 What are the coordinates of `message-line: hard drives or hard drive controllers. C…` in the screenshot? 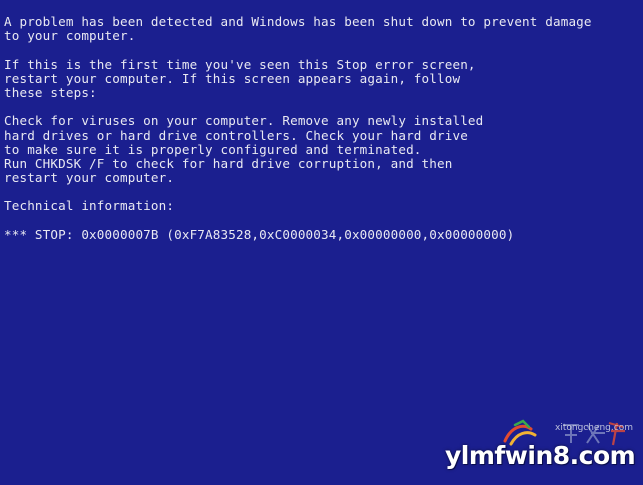 It's located at (236, 135).